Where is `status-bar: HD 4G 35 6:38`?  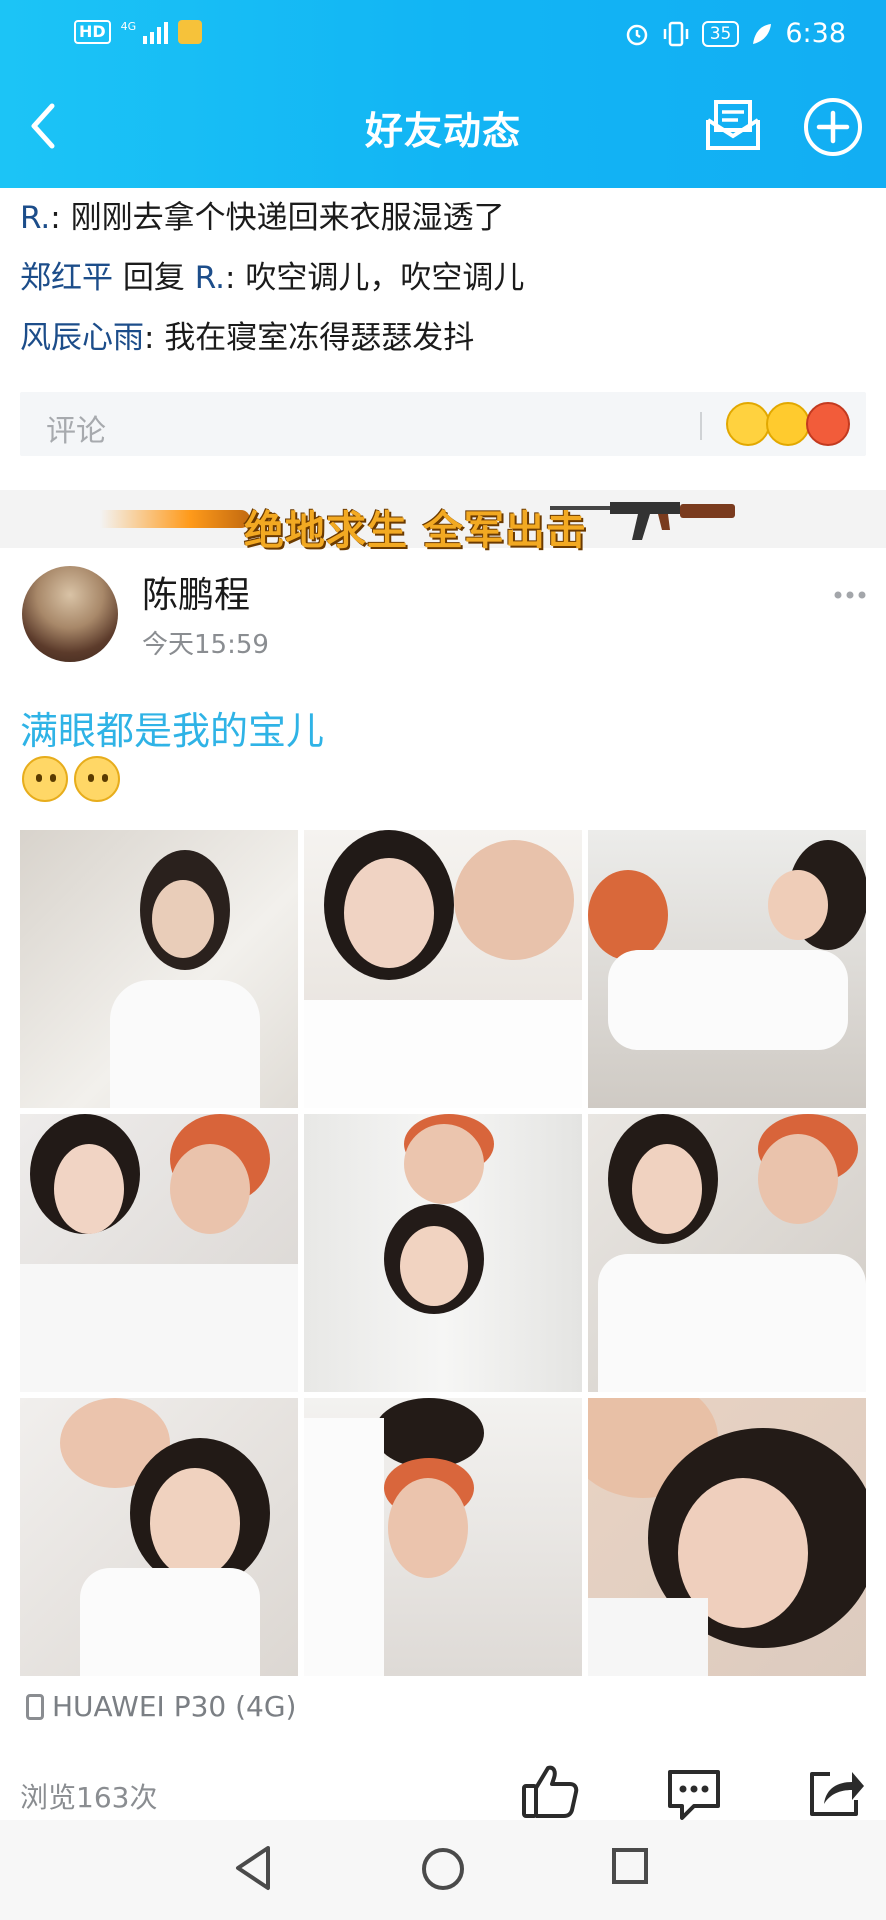
status-bar: HD 4G 35 6:38 is located at coordinates (443, 34).